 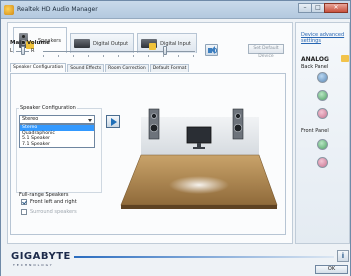 I want to click on tab-digital-output-label: Digital Output, so click(x=110, y=43).